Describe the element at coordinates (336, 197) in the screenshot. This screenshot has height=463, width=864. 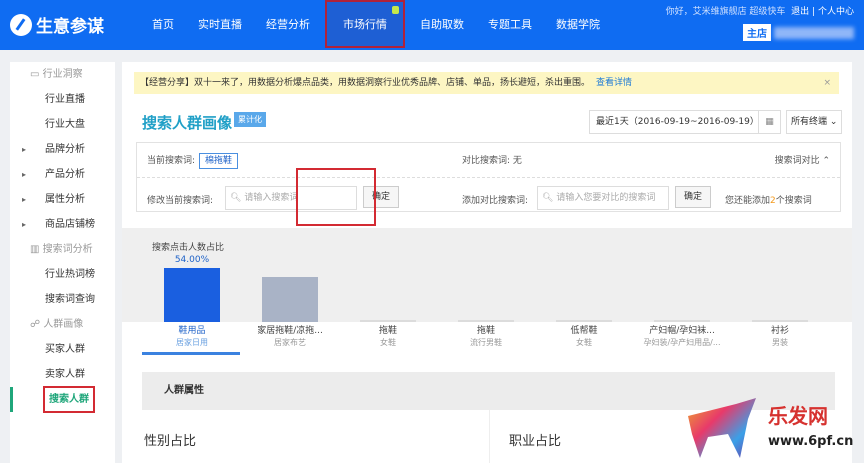
I see `highlight-box` at that location.